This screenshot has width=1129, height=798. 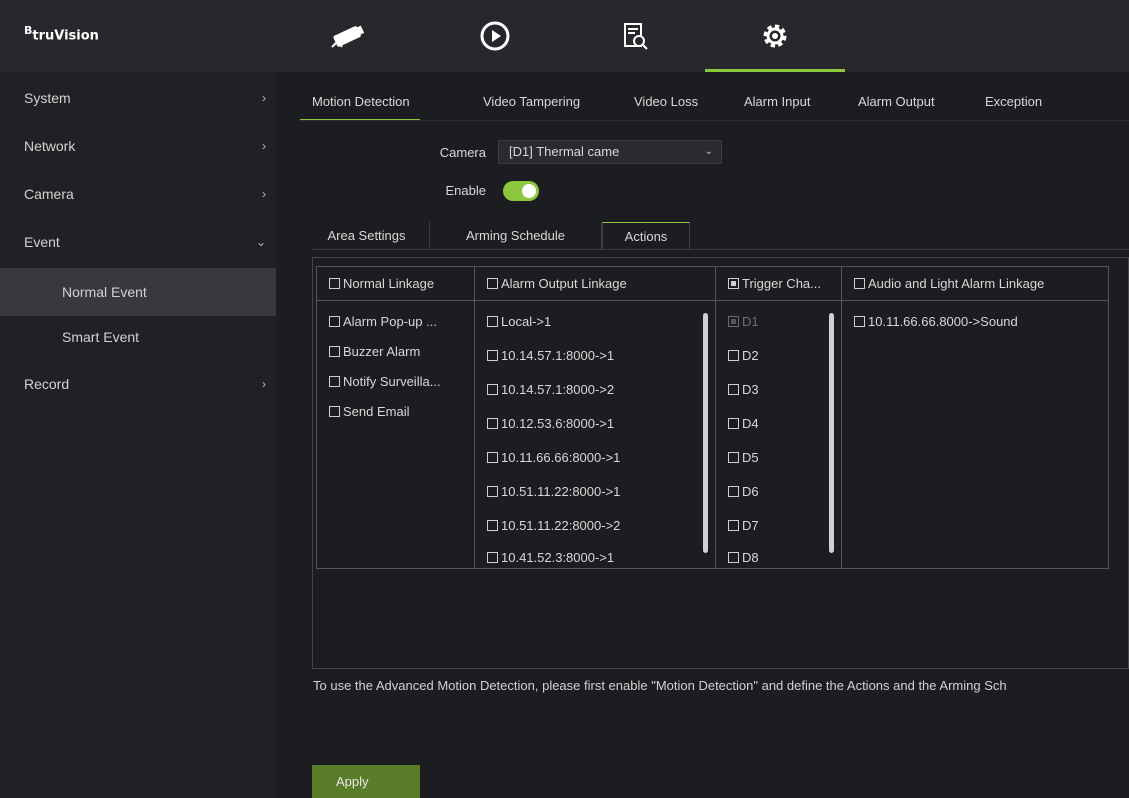 I want to click on list-item: 10.12.53.6:8000->1, so click(x=550, y=424).